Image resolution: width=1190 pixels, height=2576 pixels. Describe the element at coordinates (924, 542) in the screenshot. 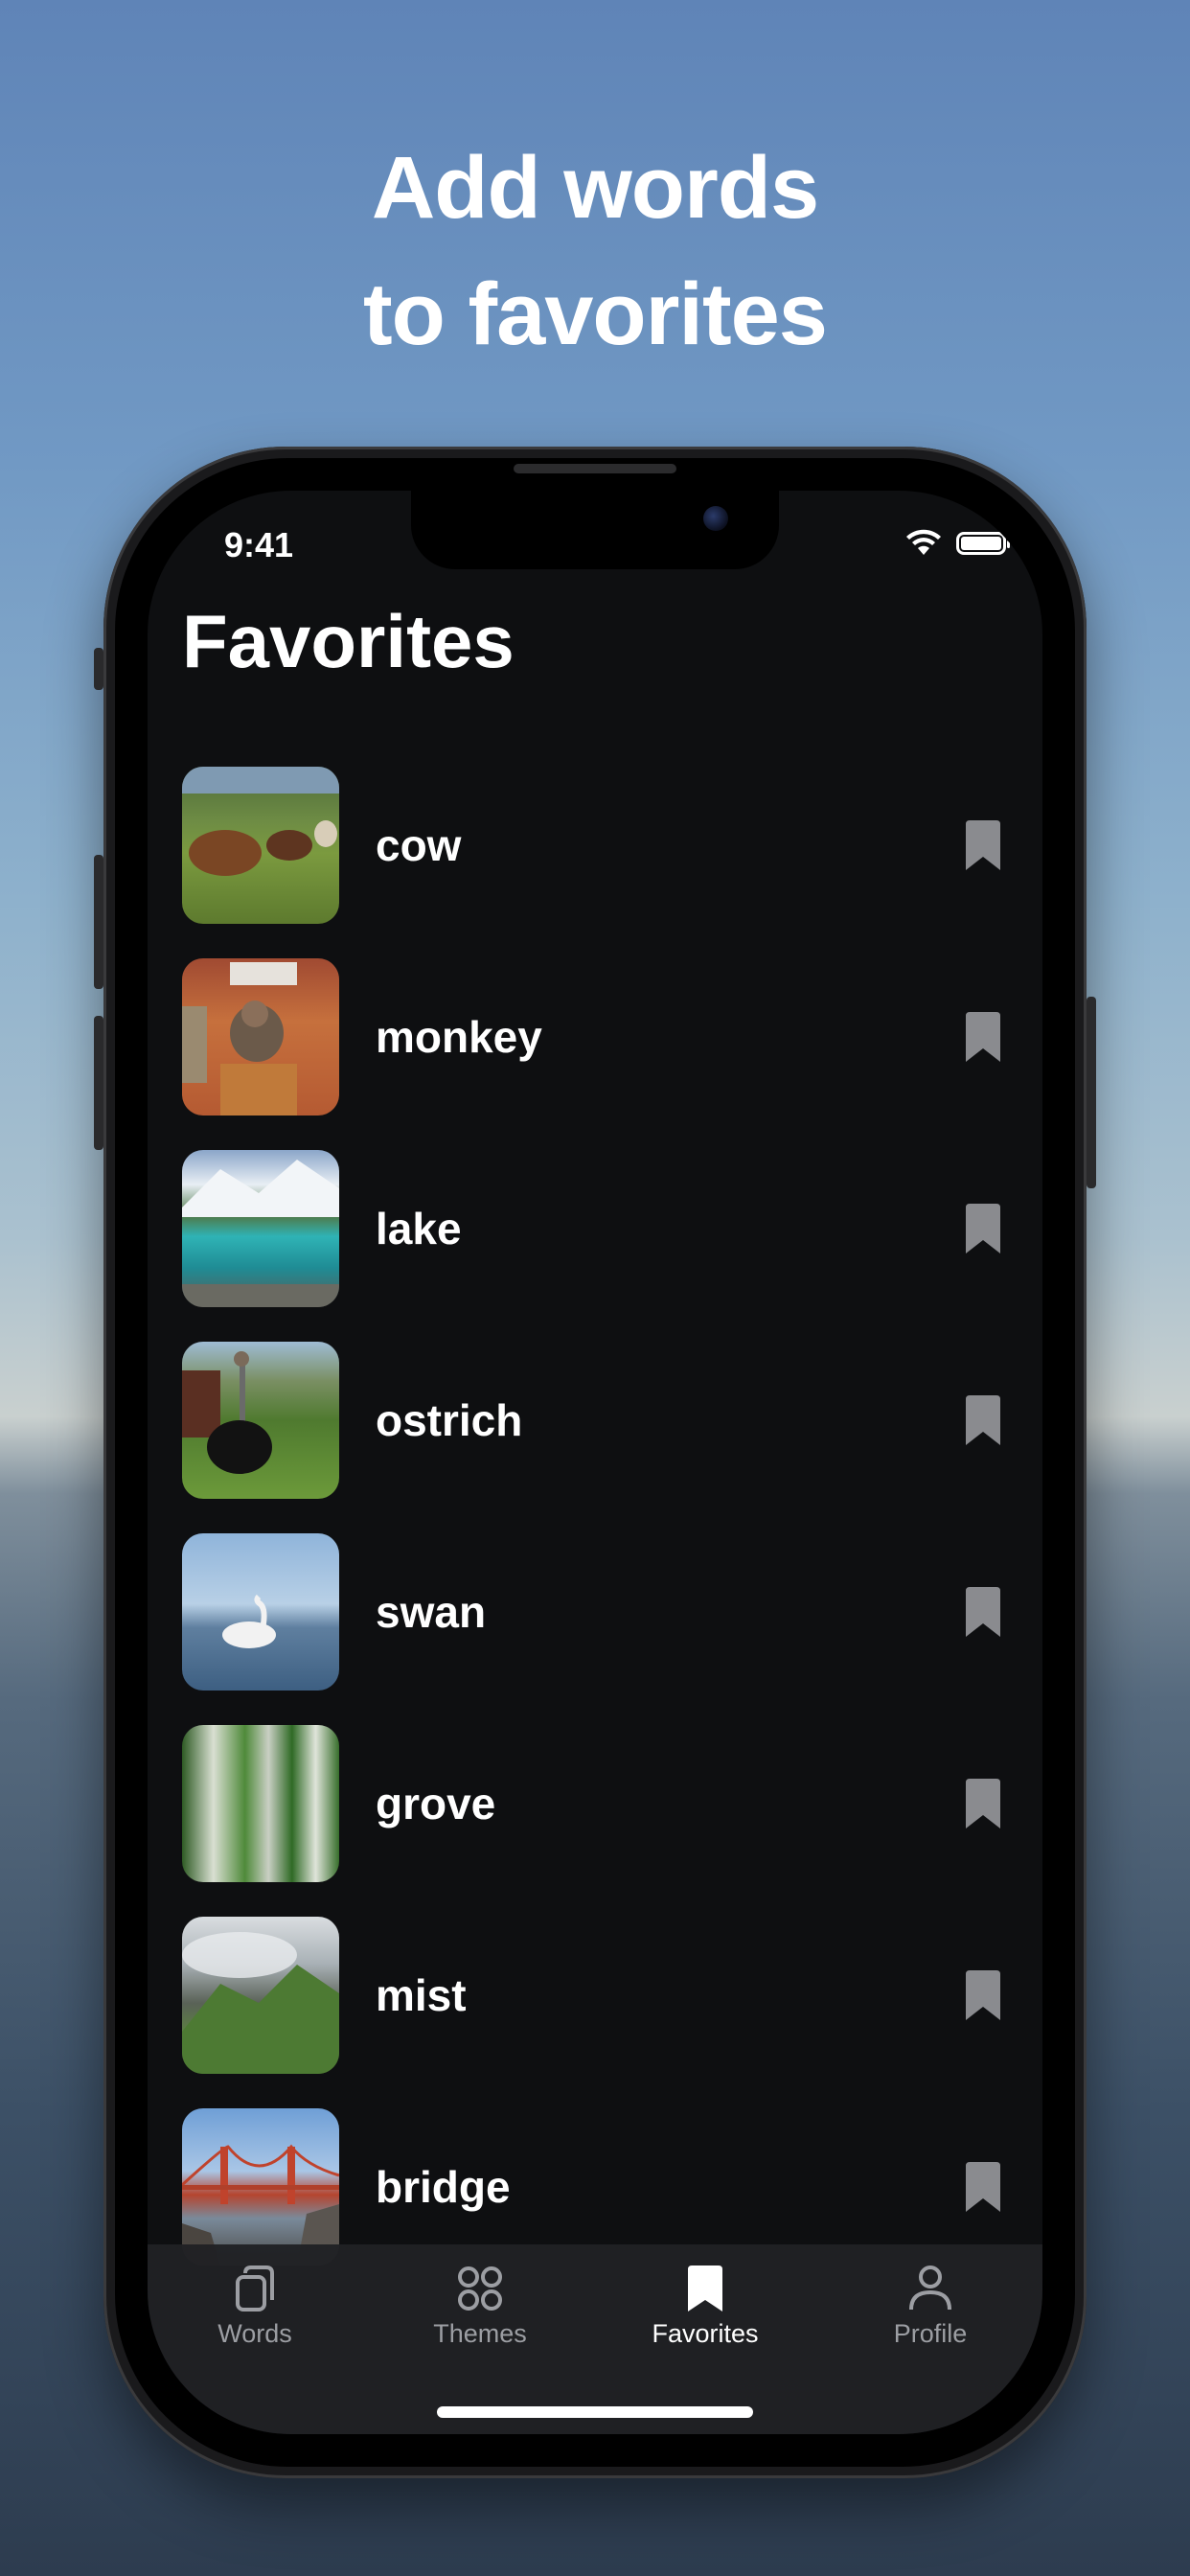

I see `wifi-icon` at that location.